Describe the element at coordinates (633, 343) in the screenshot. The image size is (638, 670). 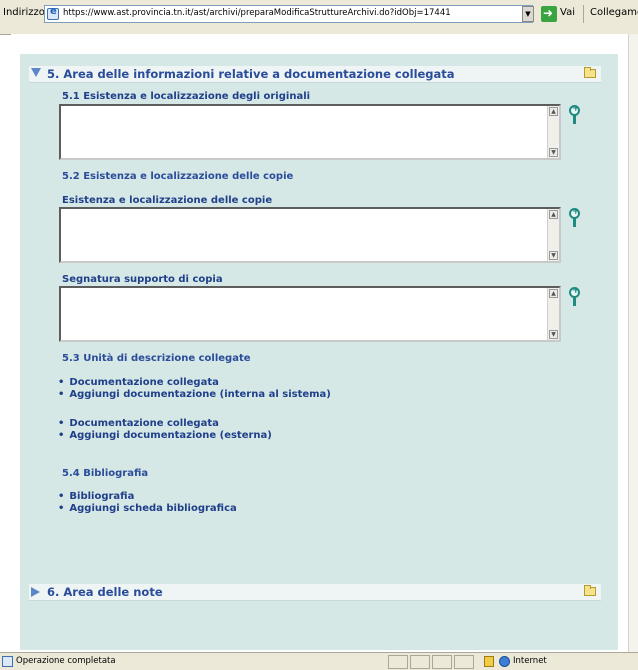
I see `page-scrollbar` at that location.